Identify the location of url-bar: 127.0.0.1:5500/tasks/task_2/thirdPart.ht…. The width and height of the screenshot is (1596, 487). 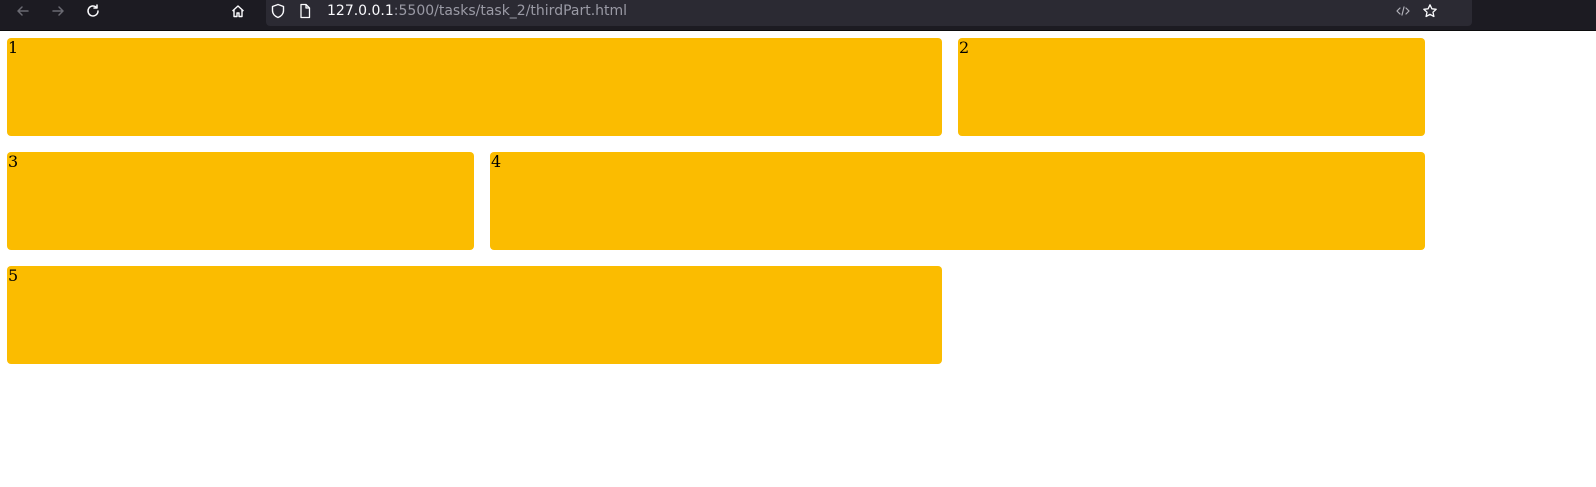
(869, 13).